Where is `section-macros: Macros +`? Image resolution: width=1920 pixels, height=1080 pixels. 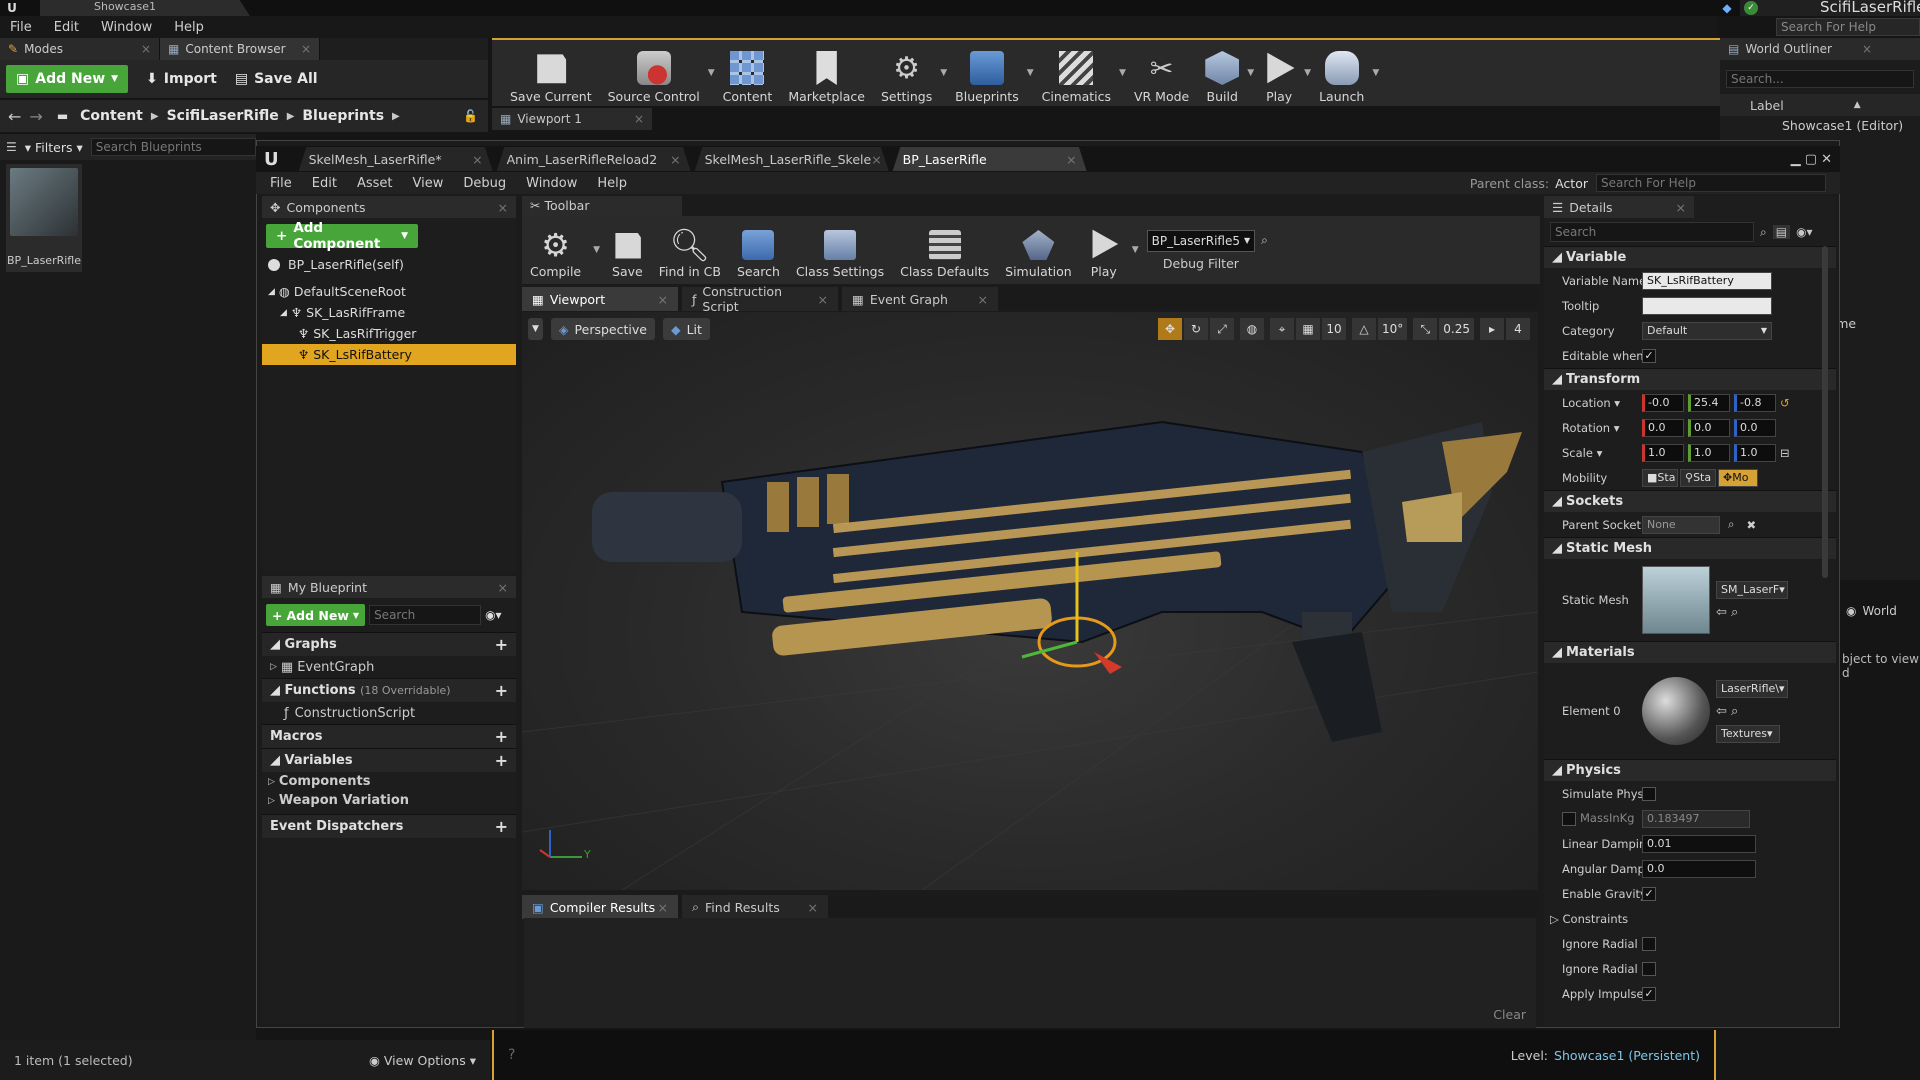
section-macros: Macros + is located at coordinates (389, 736).